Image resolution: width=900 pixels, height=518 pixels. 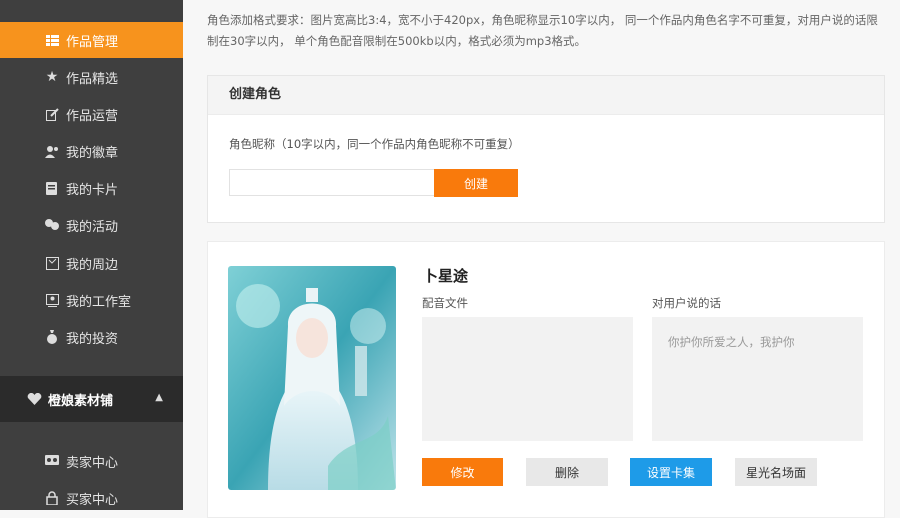 What do you see at coordinates (34, 399) in the screenshot?
I see `heart-icon` at bounding box center [34, 399].